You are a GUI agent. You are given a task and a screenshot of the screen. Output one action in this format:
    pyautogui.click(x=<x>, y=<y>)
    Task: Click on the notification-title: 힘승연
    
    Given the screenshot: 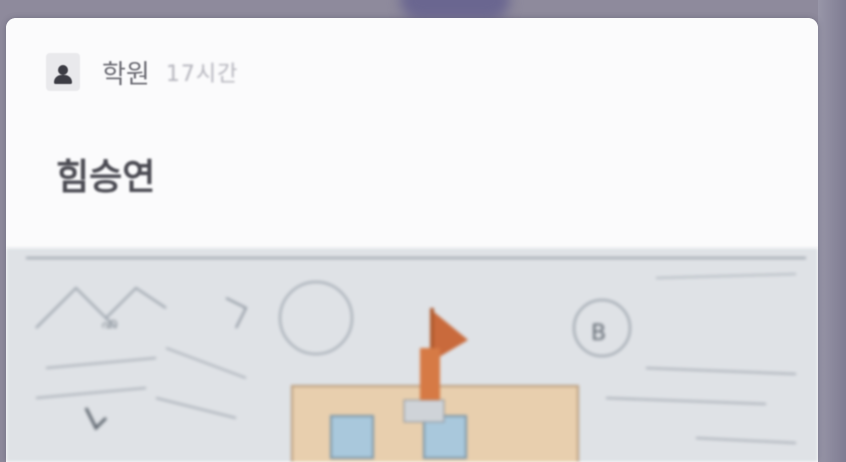 What is the action you would take?
    pyautogui.click(x=106, y=177)
    